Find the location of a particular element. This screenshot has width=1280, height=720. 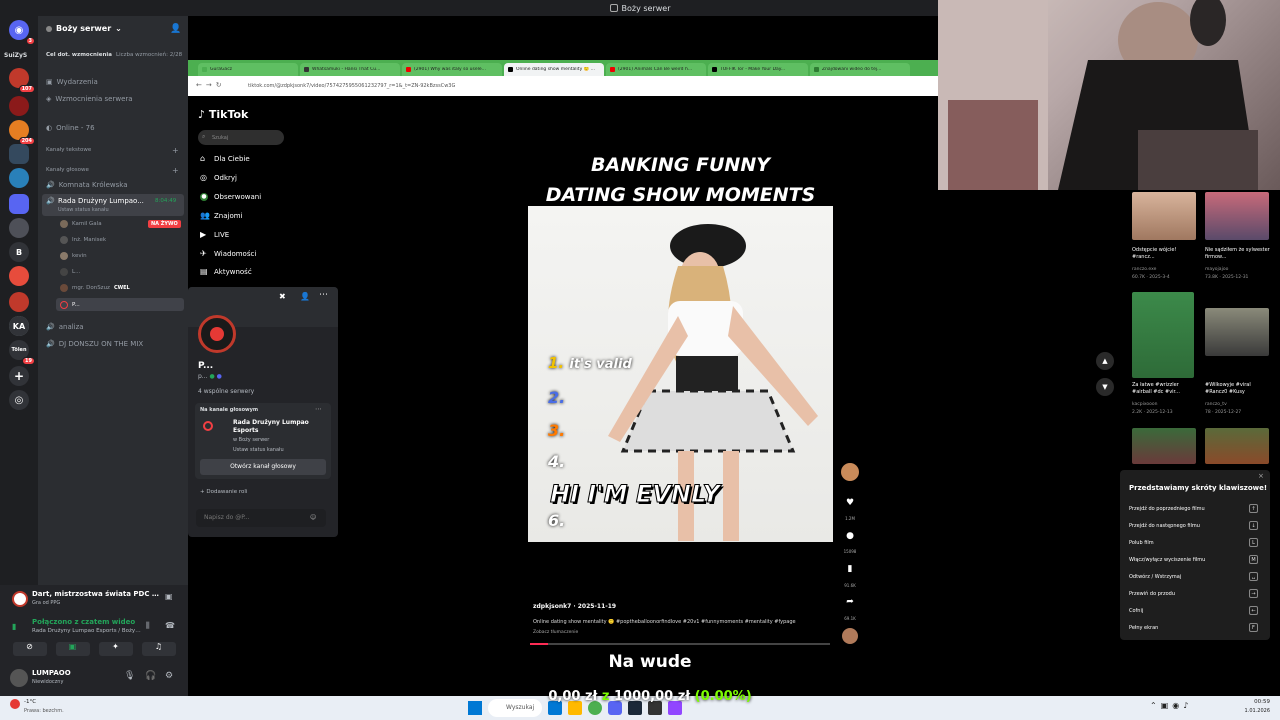

close-icon: × is located at coordinates (1261, 476).